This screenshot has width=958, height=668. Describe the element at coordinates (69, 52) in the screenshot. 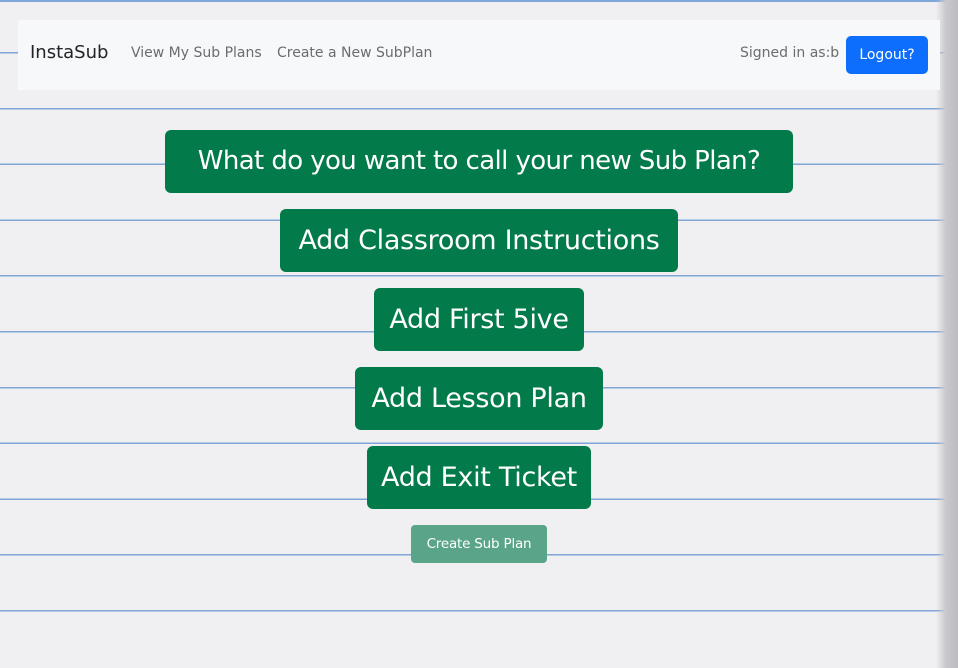

I see `brand-link: InstaSub` at that location.